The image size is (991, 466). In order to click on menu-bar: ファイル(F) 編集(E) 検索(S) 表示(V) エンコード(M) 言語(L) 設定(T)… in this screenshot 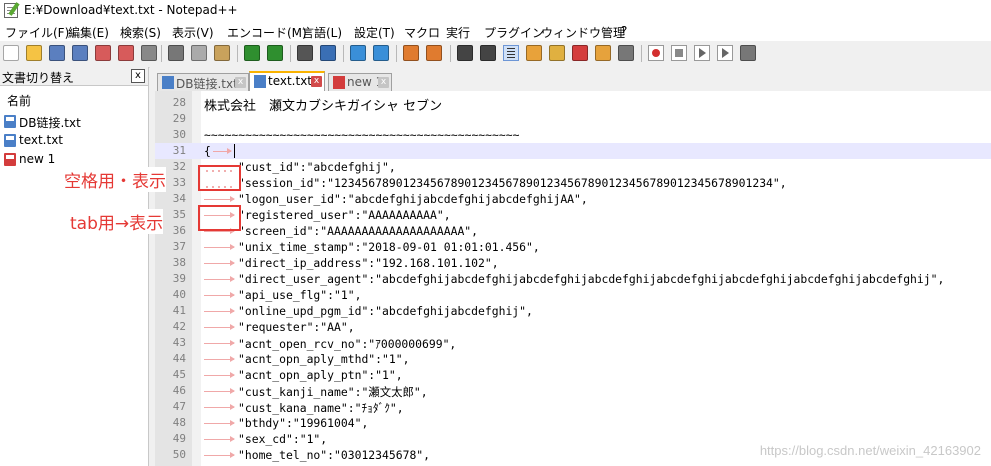, I will do `click(495, 31)`.